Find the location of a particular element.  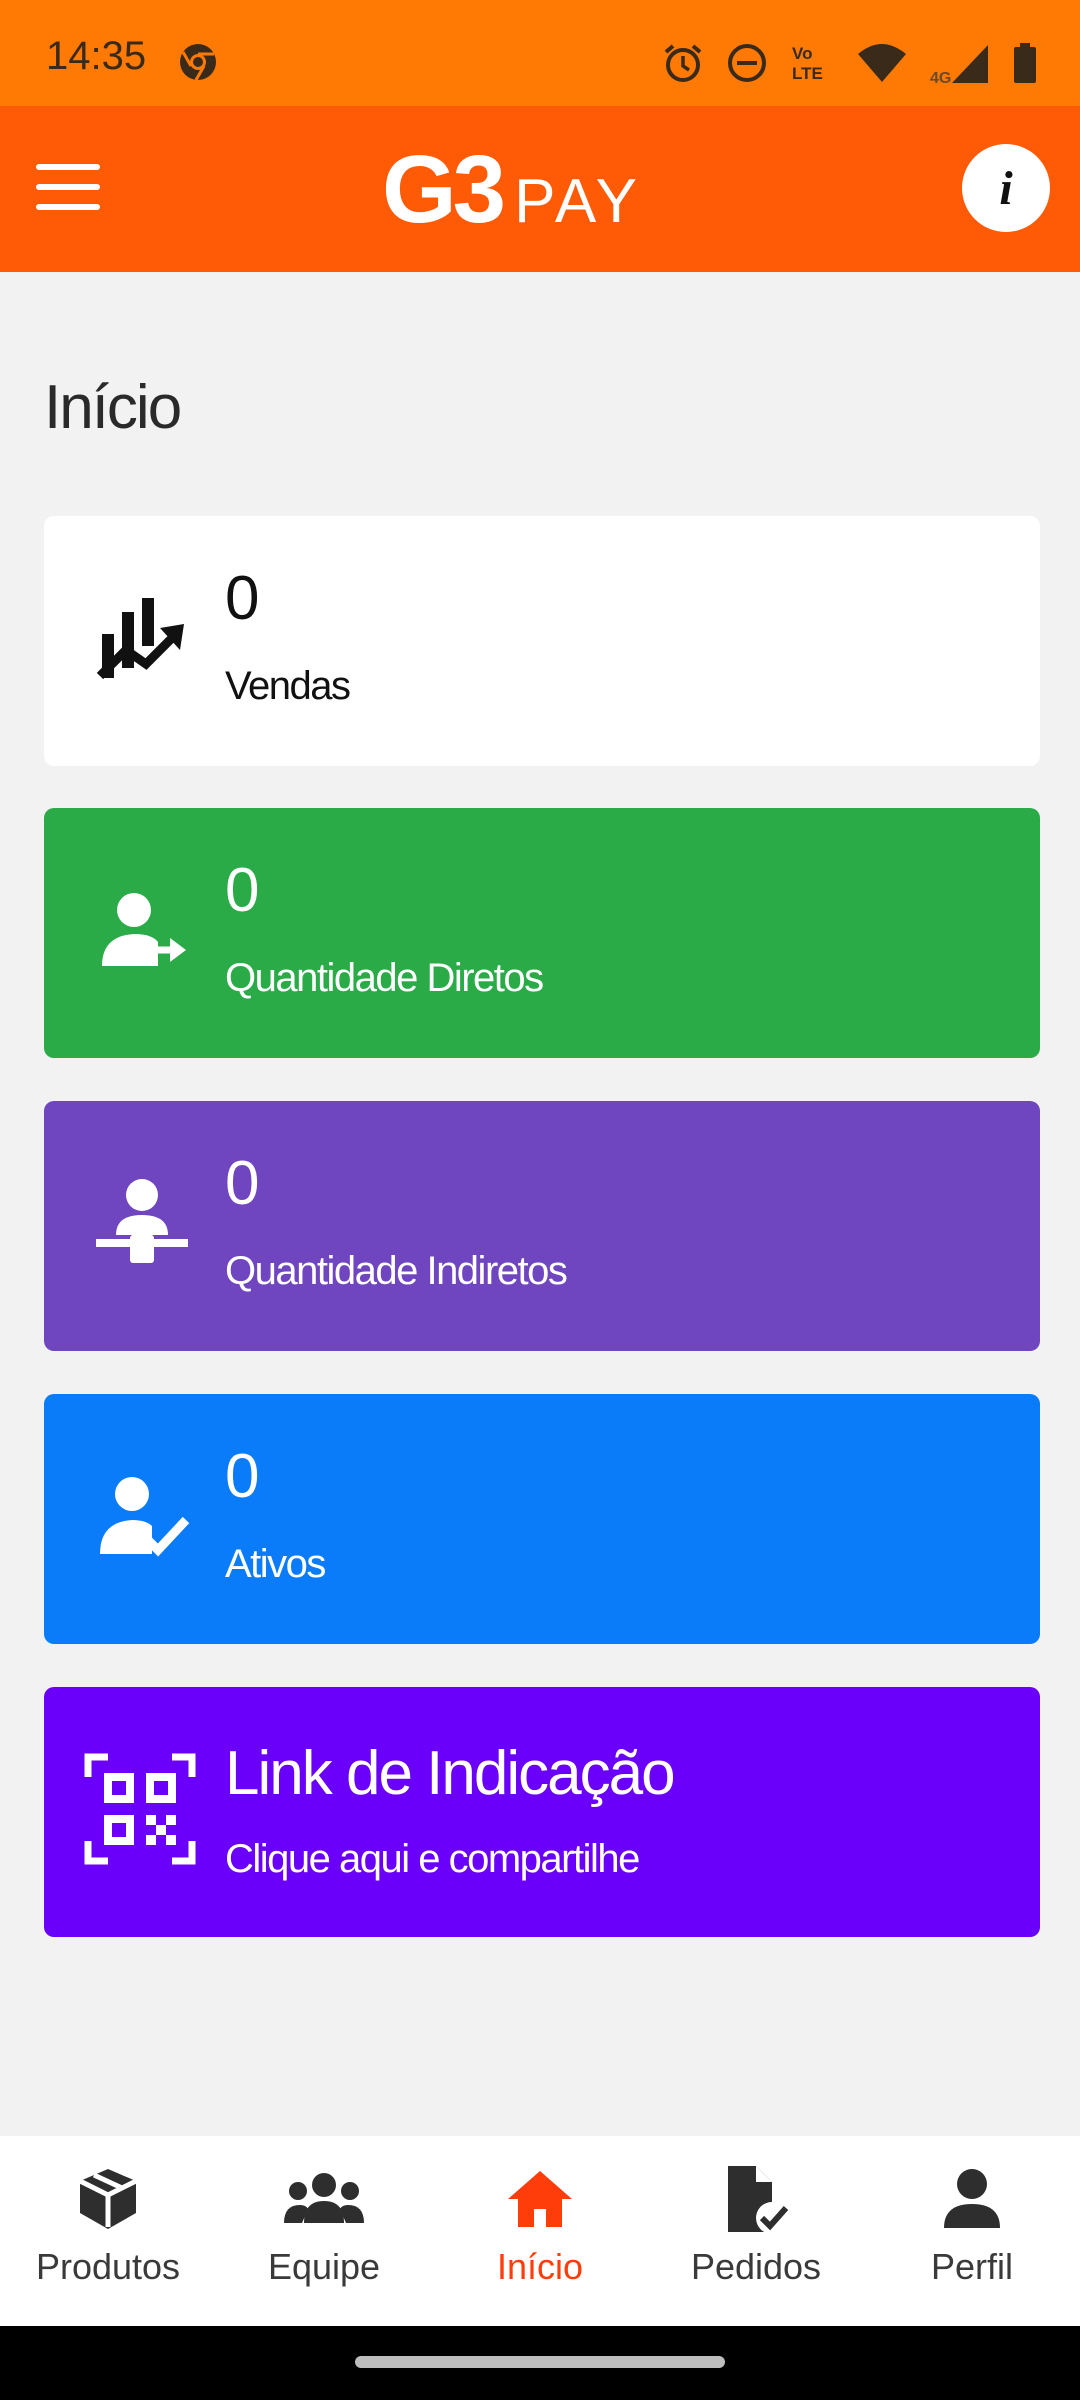

nav-label-inicio: Início is located at coordinates (540, 2266).